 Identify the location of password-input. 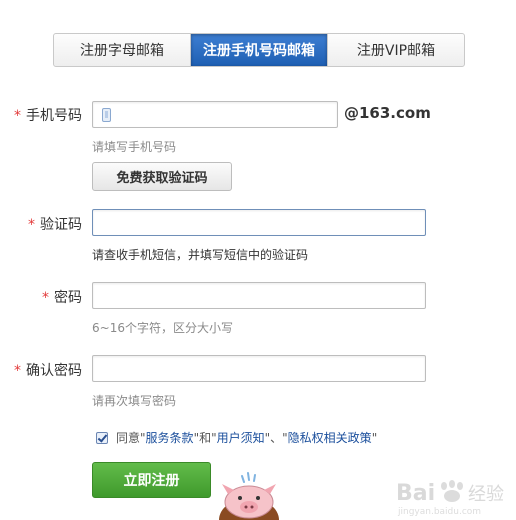
(259, 295).